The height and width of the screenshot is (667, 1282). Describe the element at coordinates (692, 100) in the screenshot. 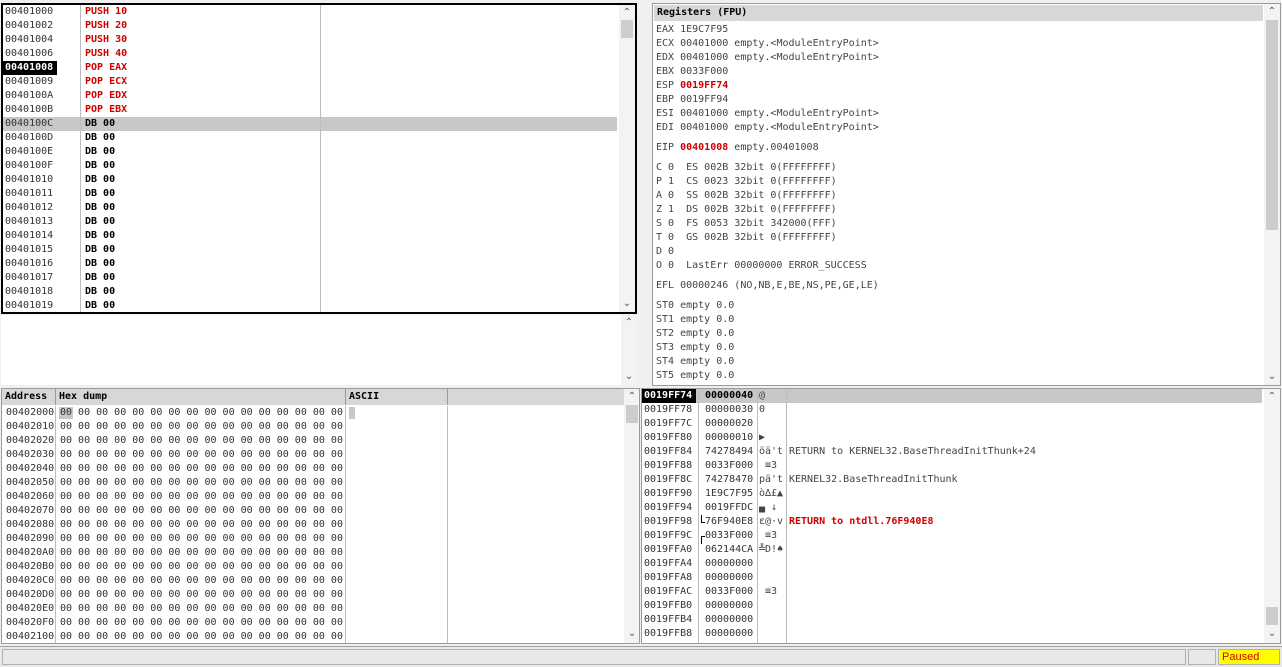

I see `register-line: EBP 0019FF94` at that location.